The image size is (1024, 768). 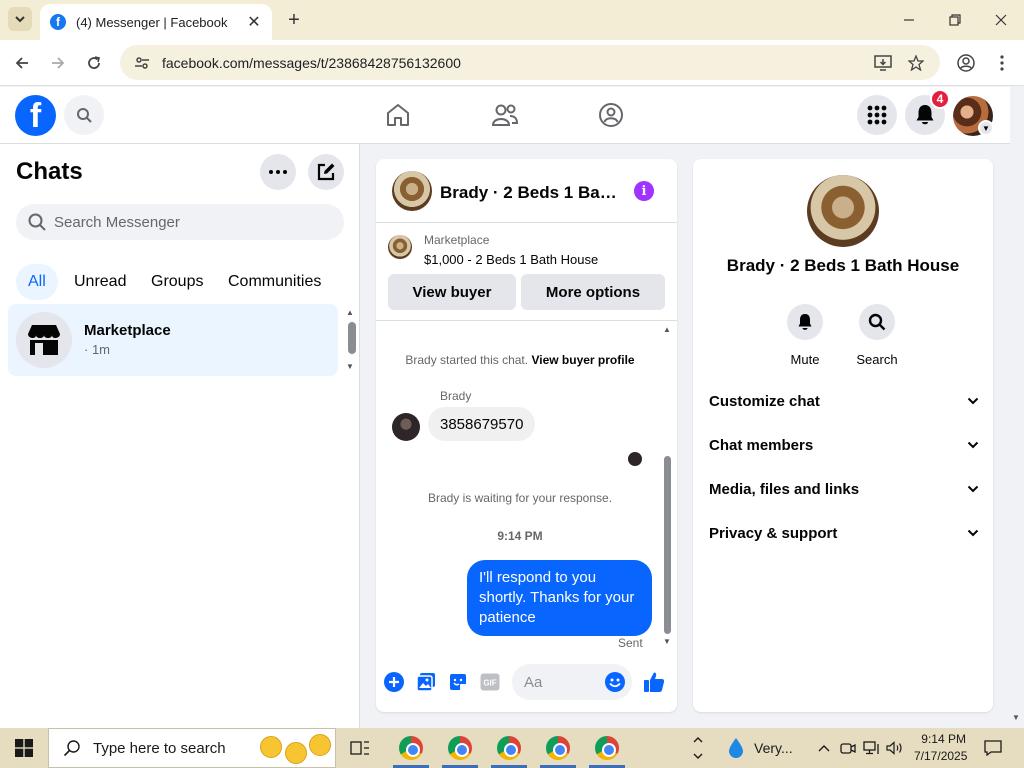 I want to click on photo-attach-icon, so click(x=426, y=682).